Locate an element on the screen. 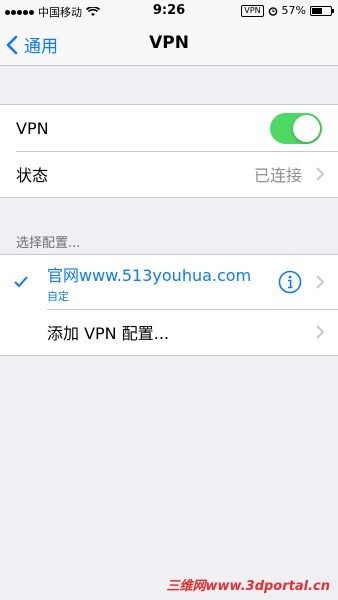 This screenshot has height=600, width=338. watermark: 三维网www.3dportal.cn is located at coordinates (248, 586).